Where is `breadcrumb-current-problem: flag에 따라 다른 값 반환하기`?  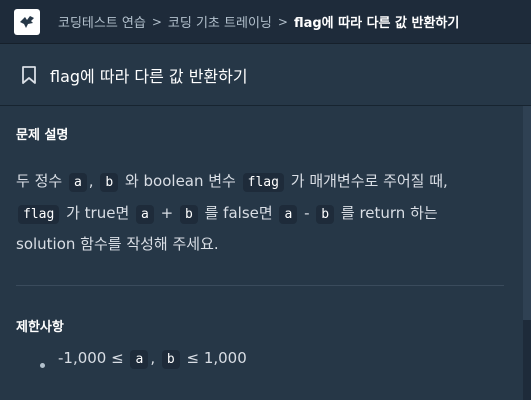
breadcrumb-current-problem: flag에 따라 다른 값 반환하기 is located at coordinates (376, 23).